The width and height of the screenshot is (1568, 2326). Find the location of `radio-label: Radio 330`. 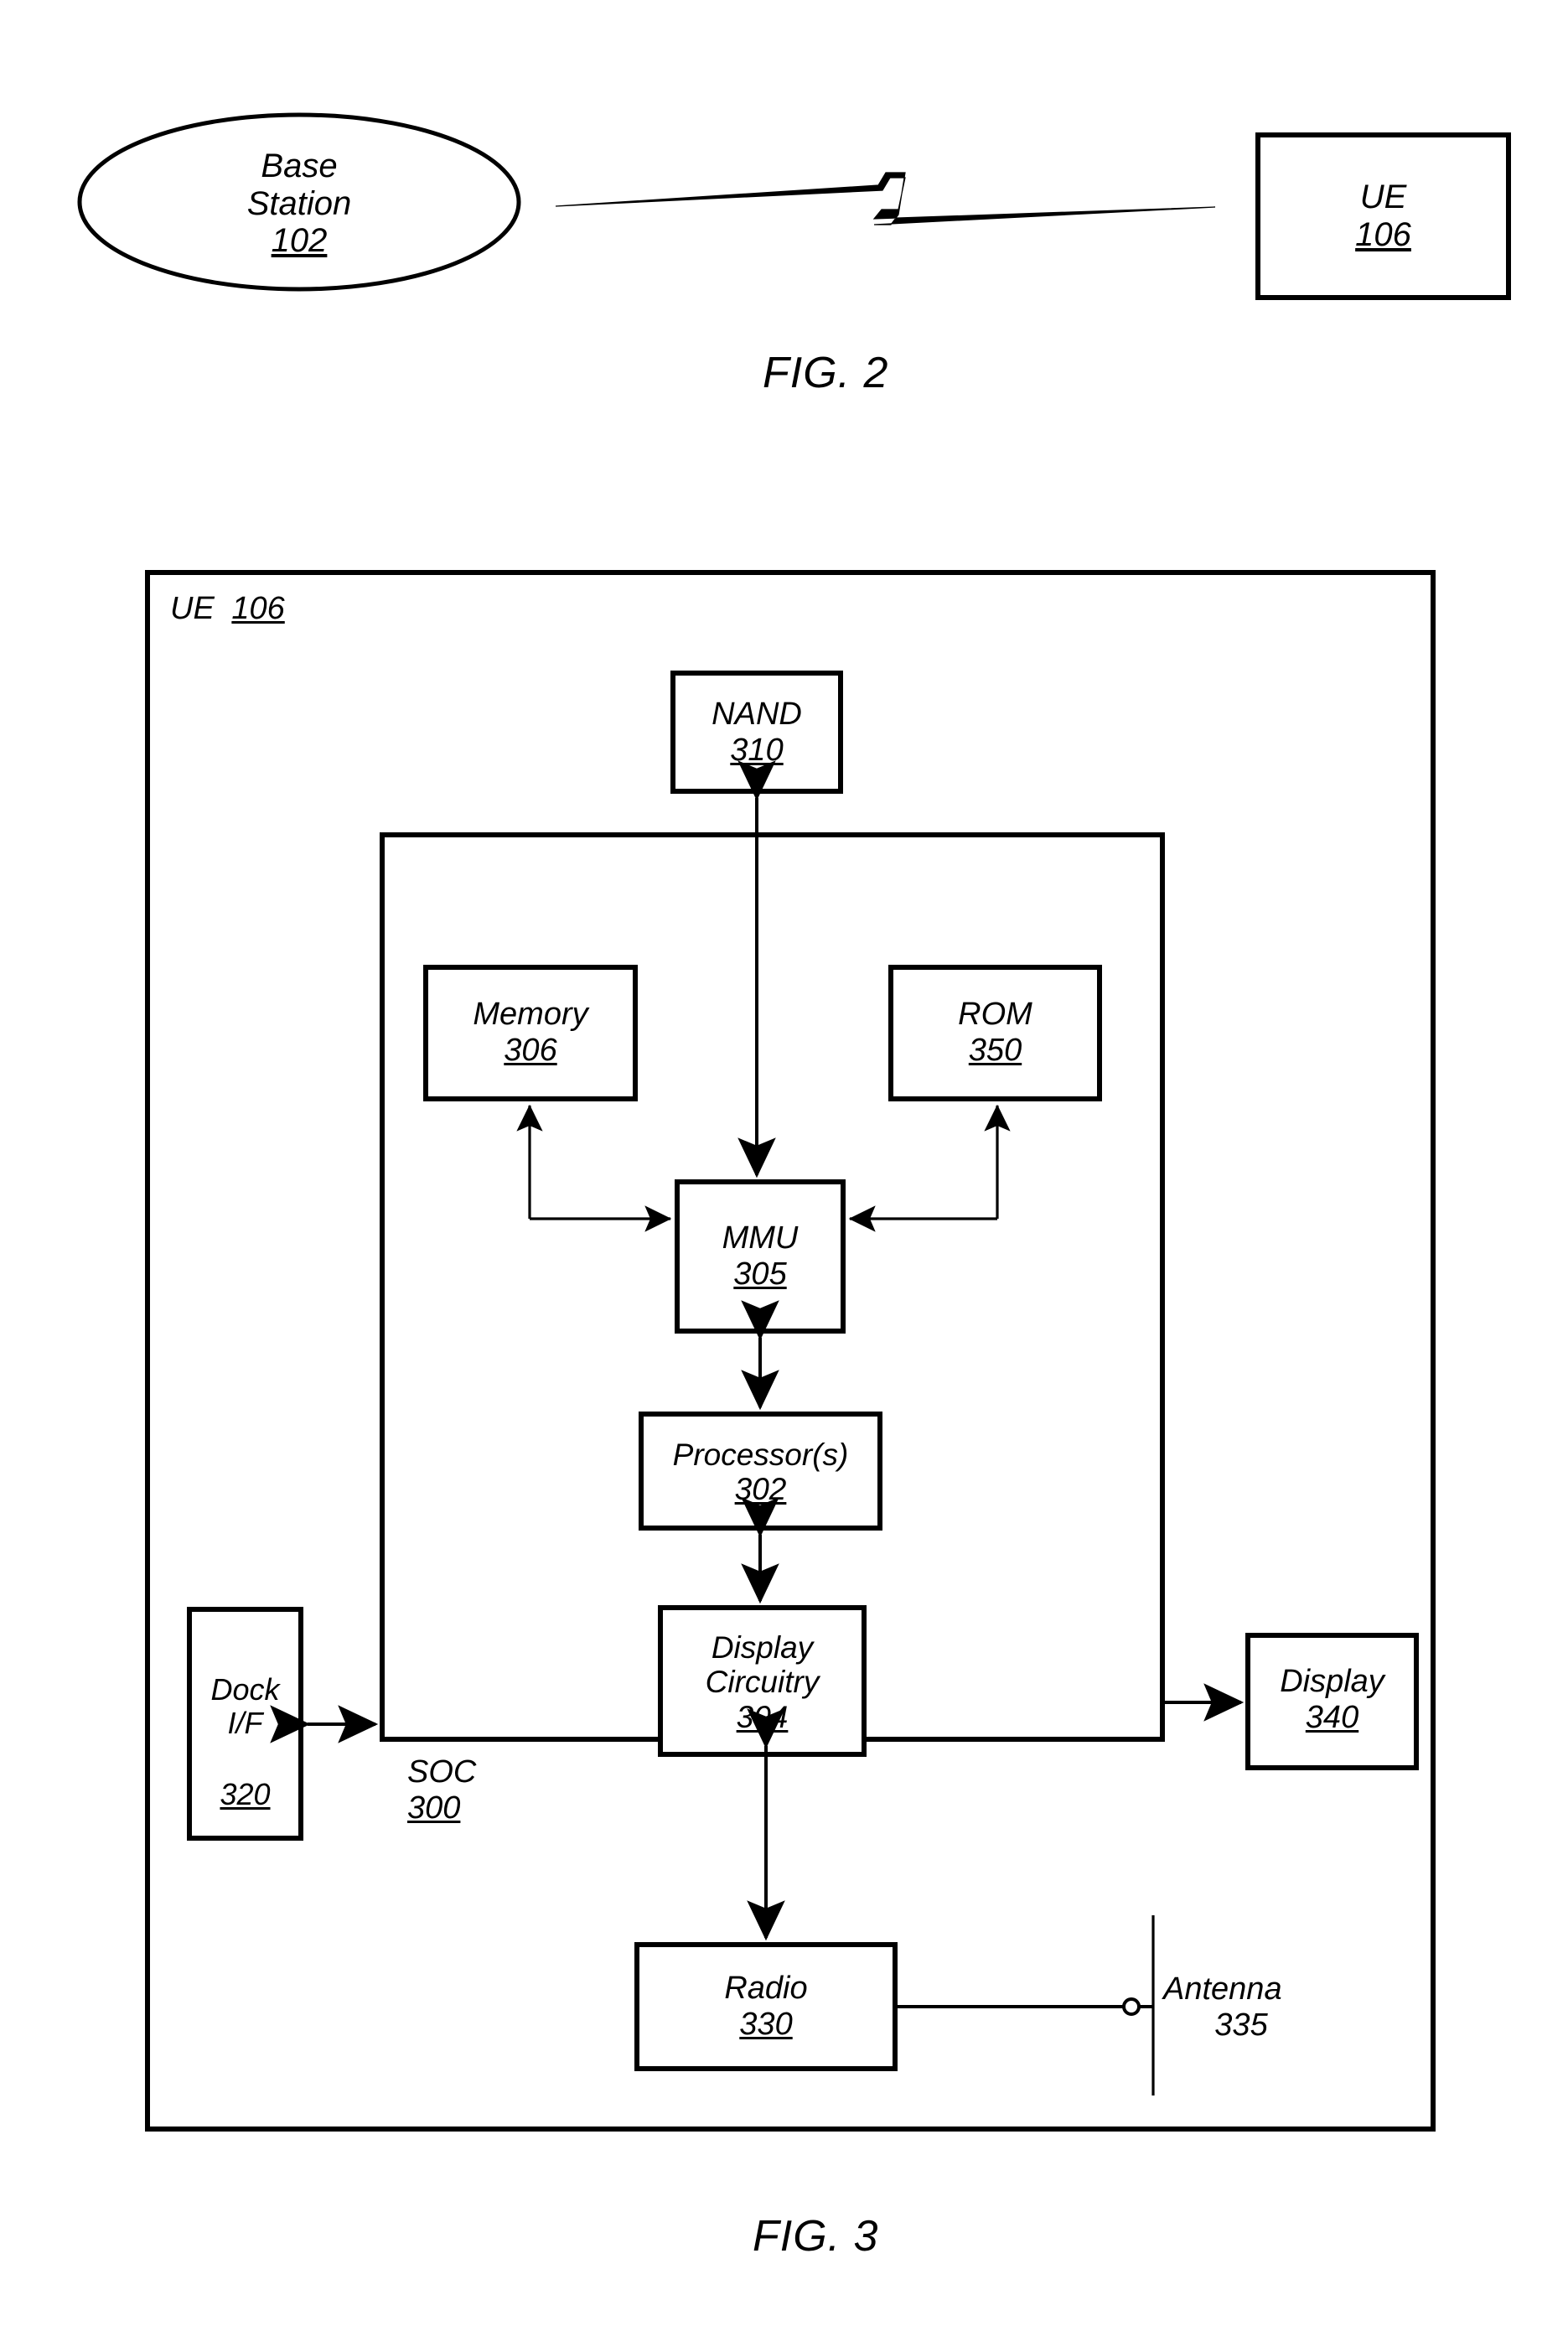

radio-label: Radio 330 is located at coordinates (766, 2007).